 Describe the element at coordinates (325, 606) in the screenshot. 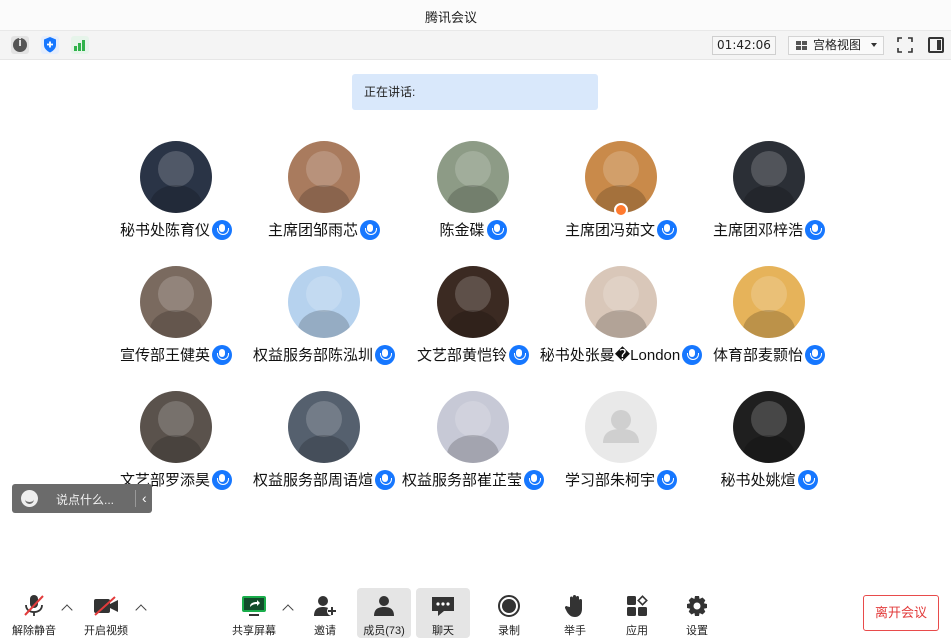

I see `add-user-icon` at that location.